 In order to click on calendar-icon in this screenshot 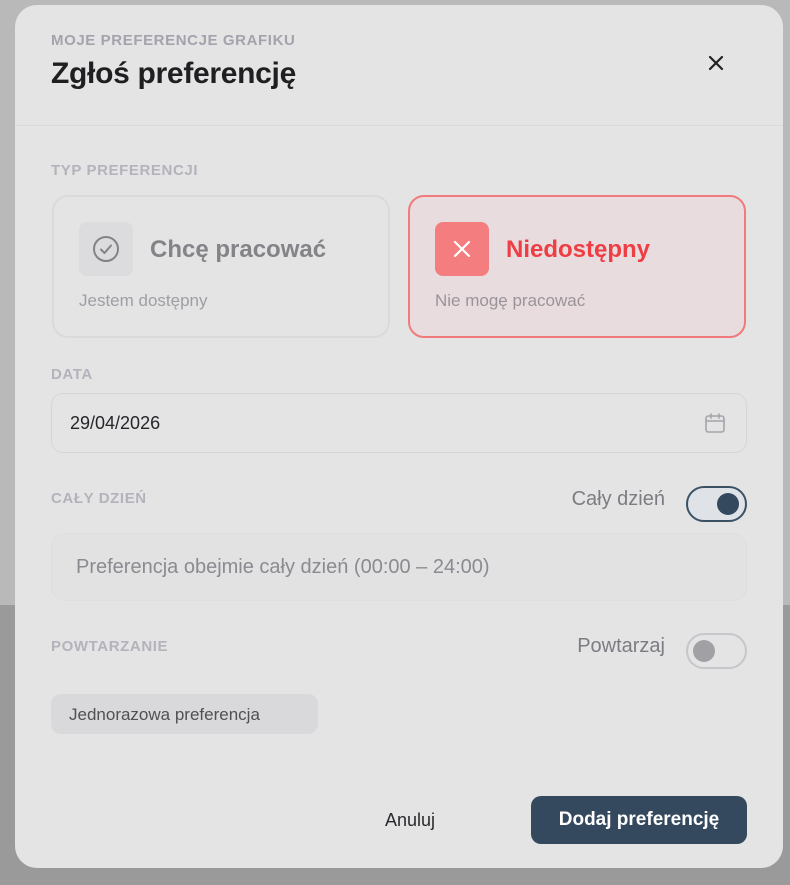, I will do `click(715, 423)`.